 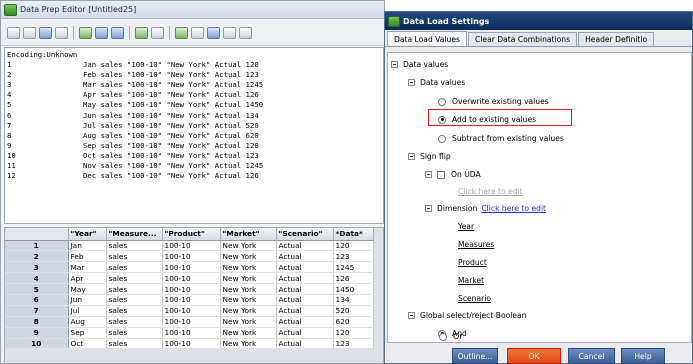 What do you see at coordinates (451, 336) in the screenshot?
I see `radio-or: Or` at bounding box center [451, 336].